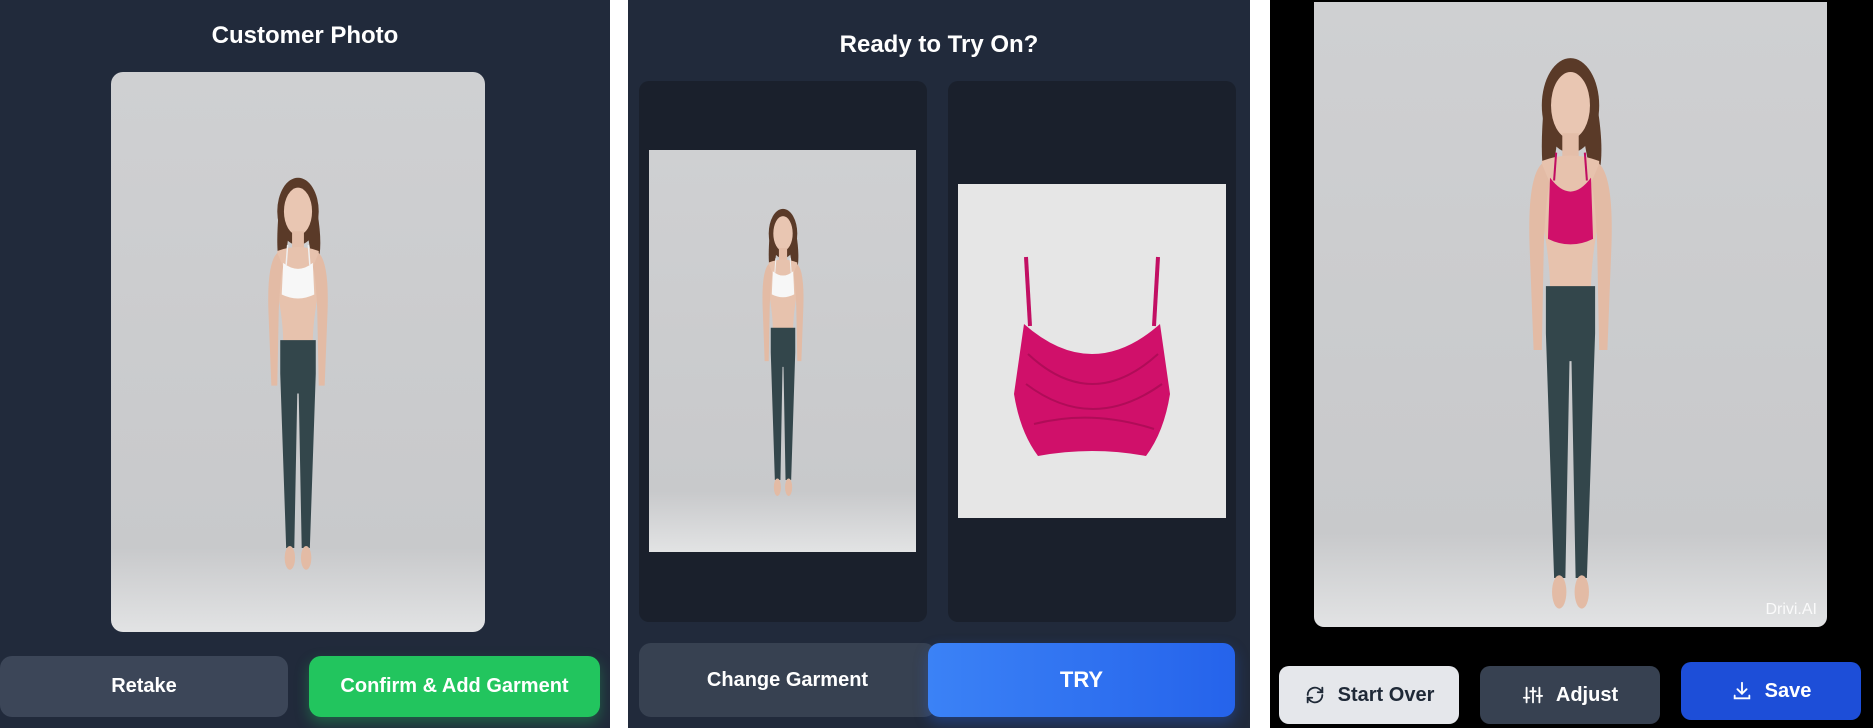 The height and width of the screenshot is (728, 1873). Describe the element at coordinates (1742, 691) in the screenshot. I see `download-icon` at that location.